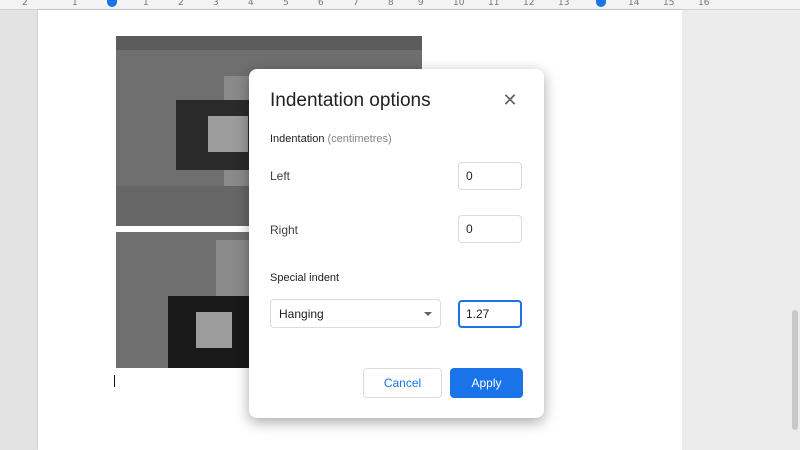  What do you see at coordinates (359, 139) in the screenshot?
I see `indentation-unit: (centimetres)` at bounding box center [359, 139].